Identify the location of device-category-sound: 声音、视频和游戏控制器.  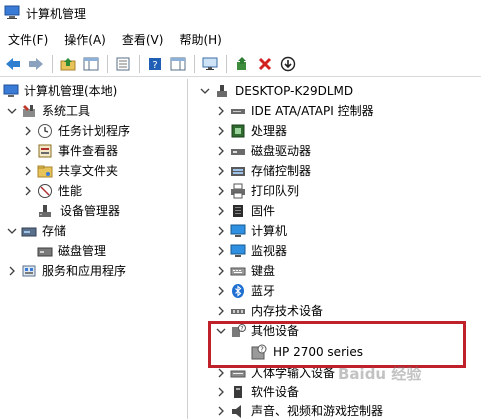
(299, 410).